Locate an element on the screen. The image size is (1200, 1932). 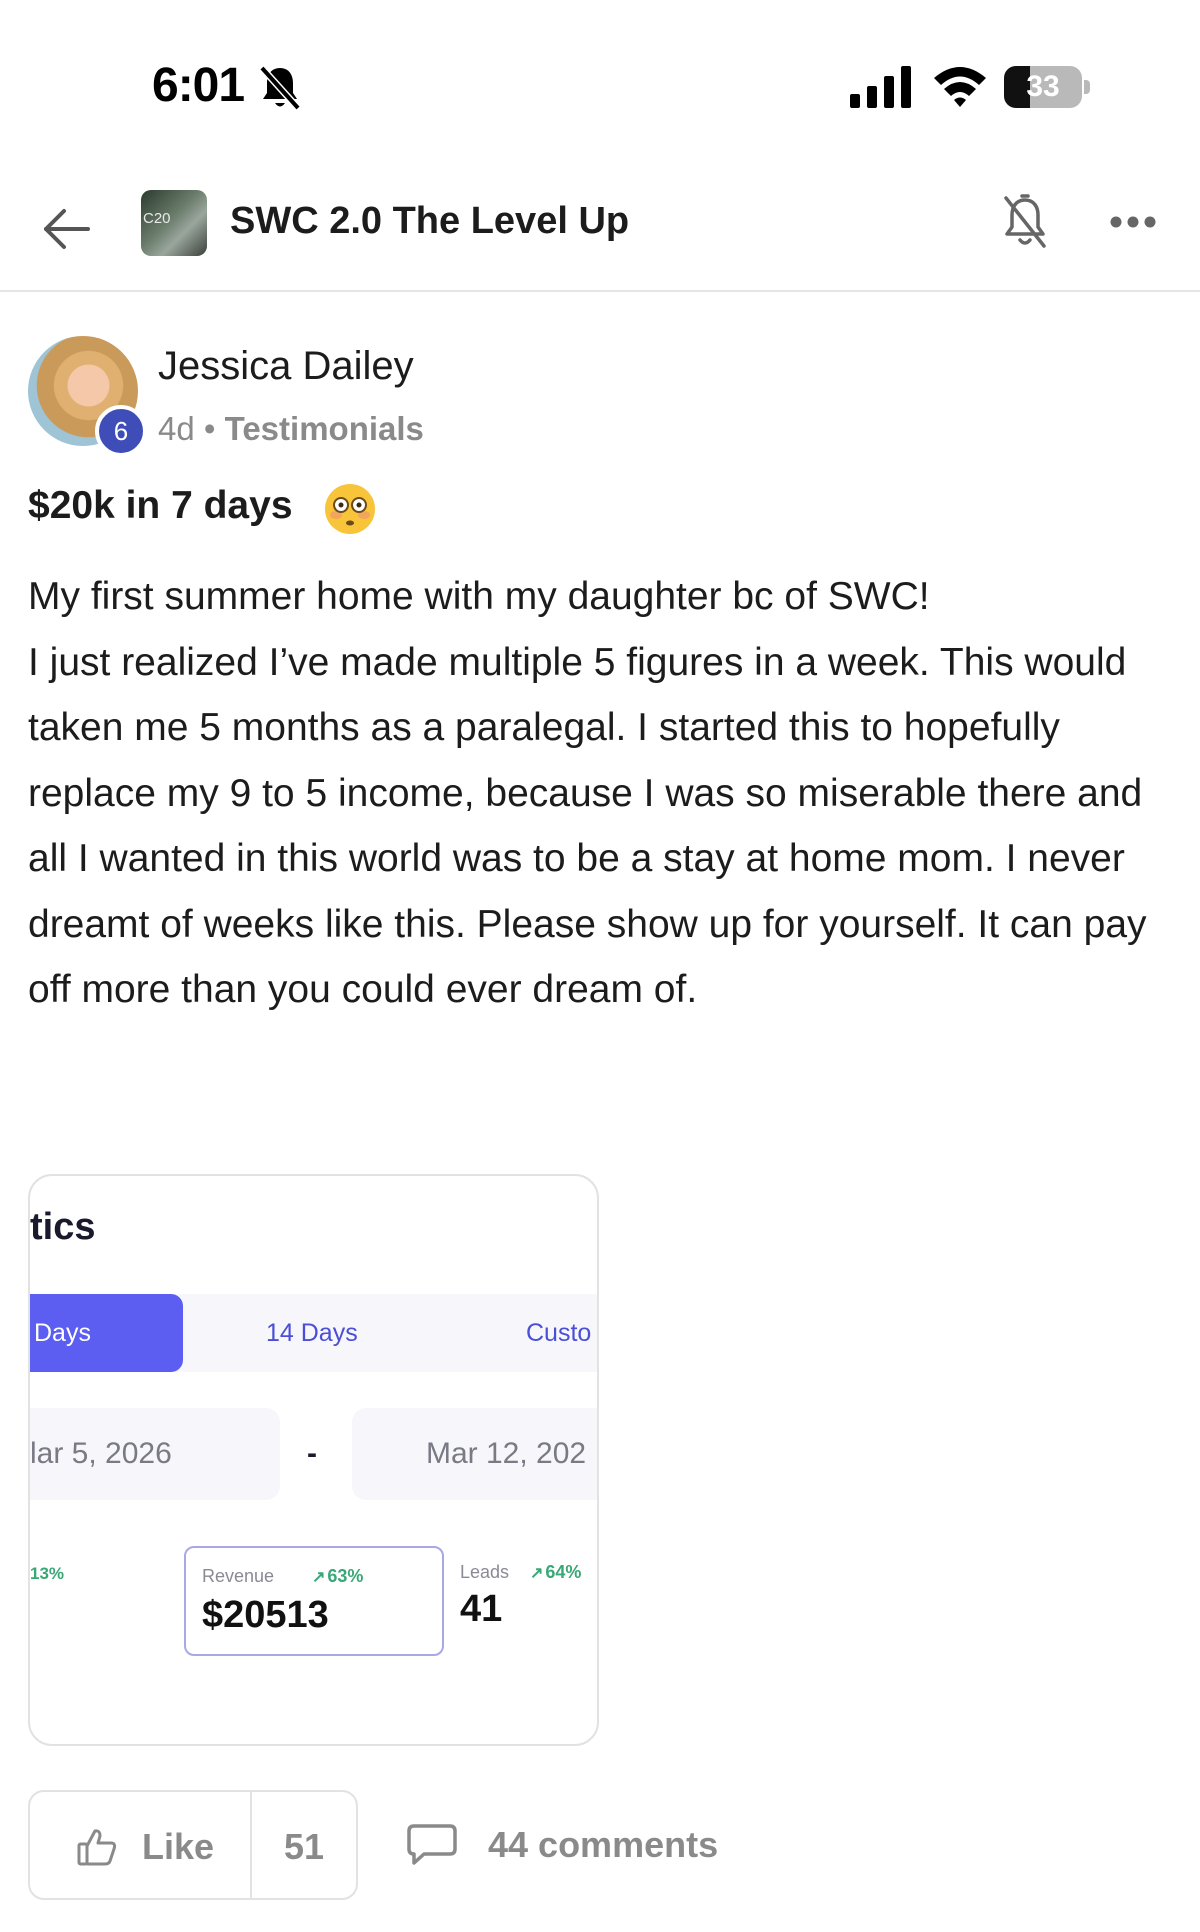
attachment-title: tics is located at coordinates (63, 1227).